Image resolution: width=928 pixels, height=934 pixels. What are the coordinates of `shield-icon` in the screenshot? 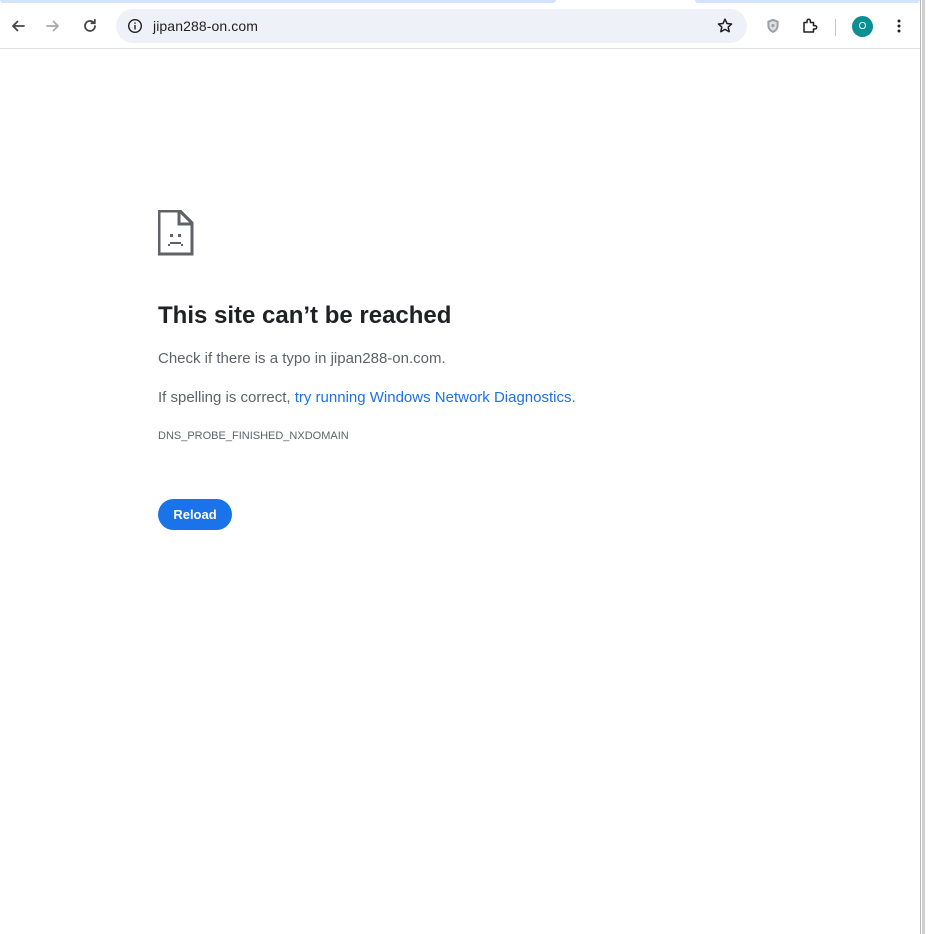 It's located at (773, 25).